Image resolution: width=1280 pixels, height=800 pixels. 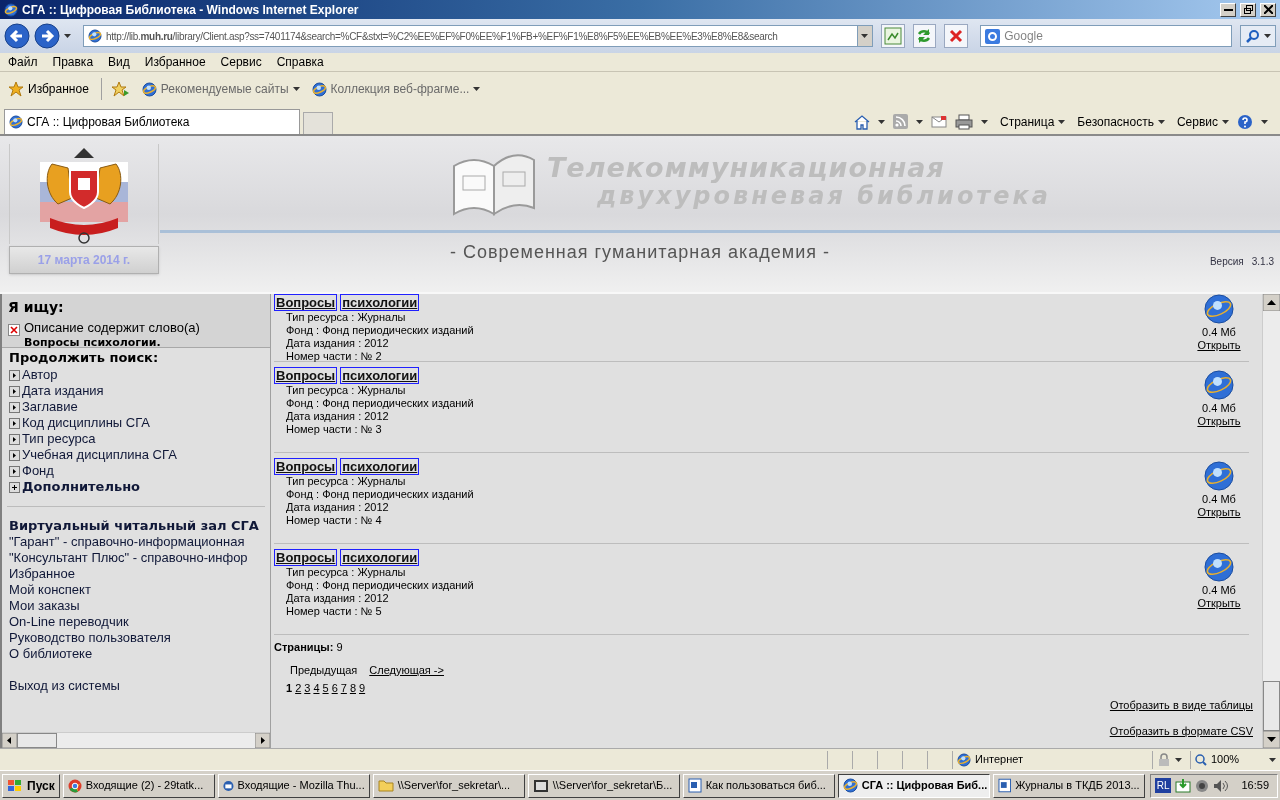 What do you see at coordinates (478, 36) in the screenshot?
I see `address-field: http://lib.muh.ru/library/Client.asp?ss=7401174&search=%CF&stxt=%C2%EE%EF%F0%EE%F1%FB+%EF%F1%E8%F5%EE%EB%EE%E3%E8%E8&search` at bounding box center [478, 36].